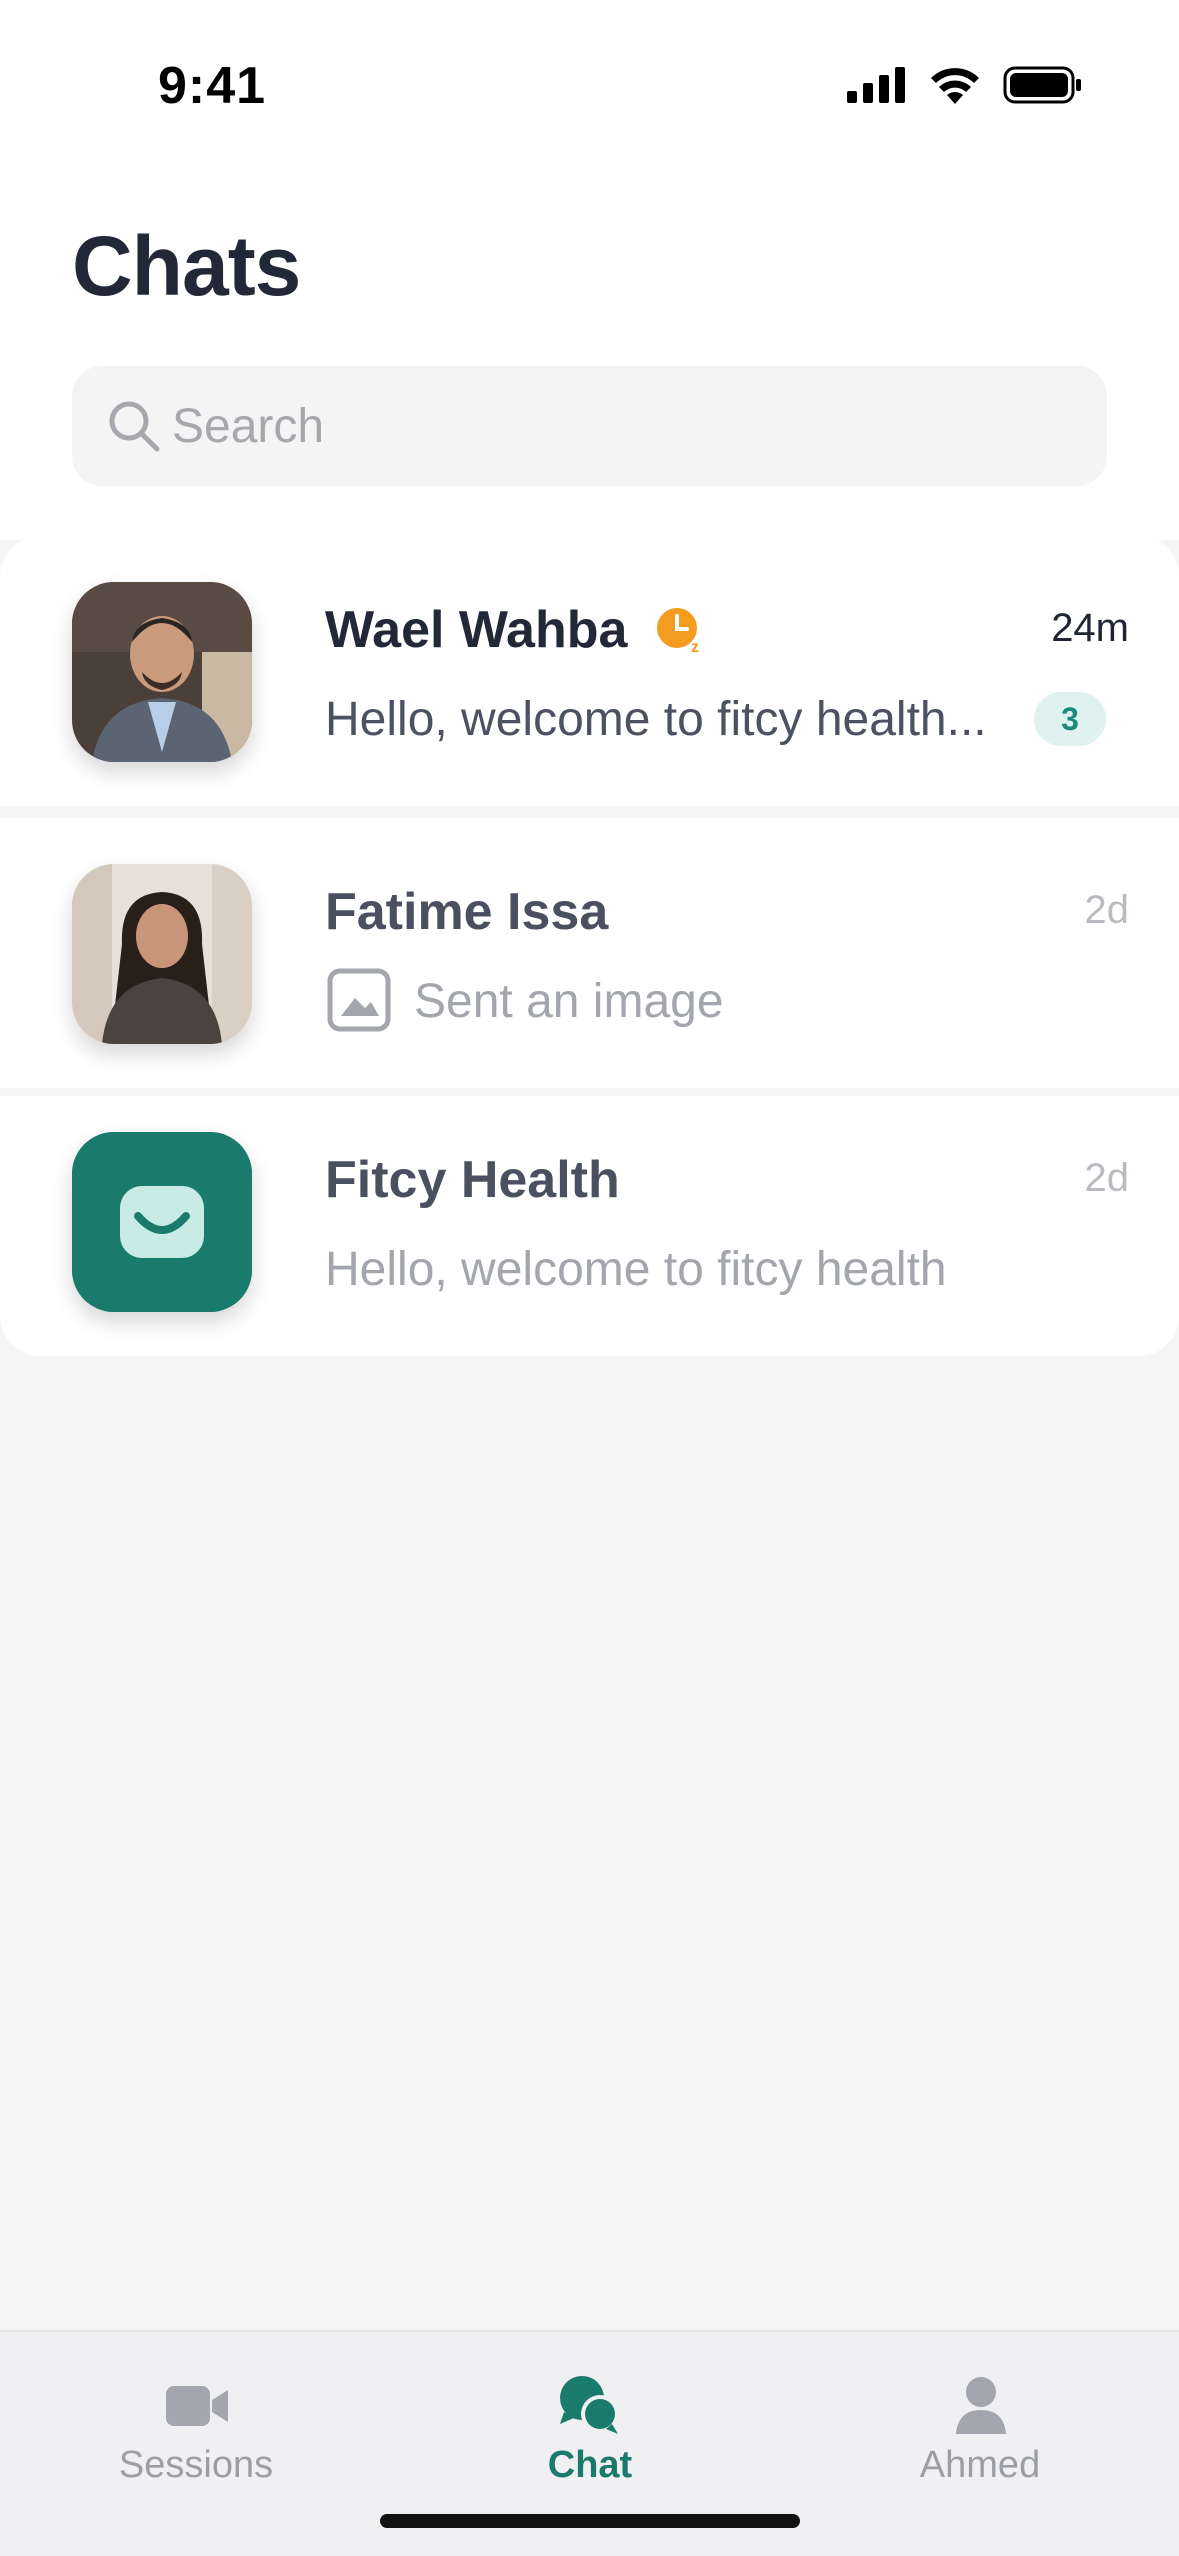 The image size is (1179, 2556). I want to click on search-bar, so click(589, 426).